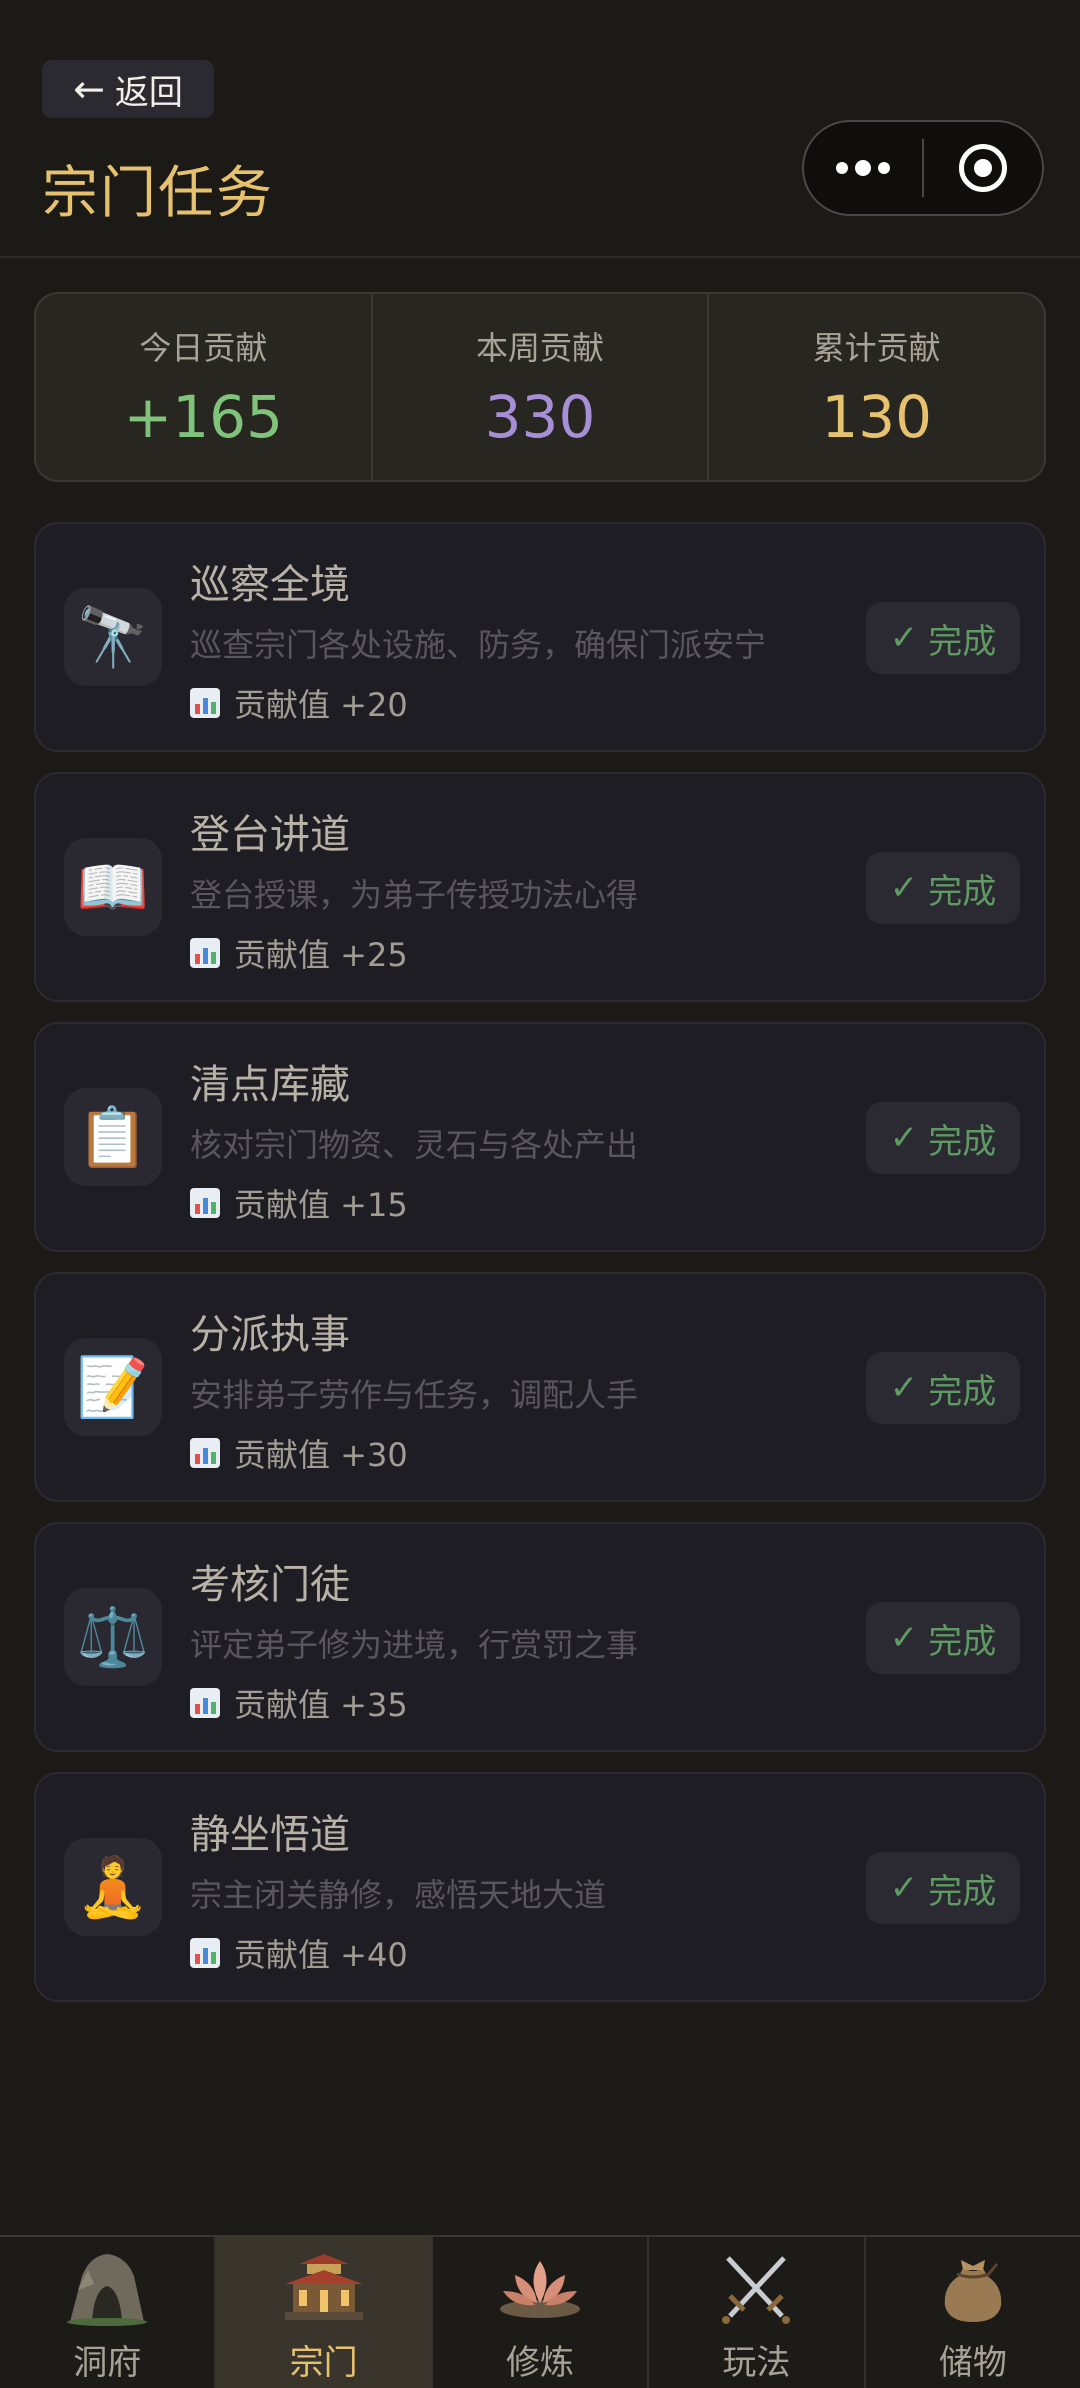 The image size is (1080, 2388). Describe the element at coordinates (756, 2363) in the screenshot. I see `tab-label: 玩法` at that location.